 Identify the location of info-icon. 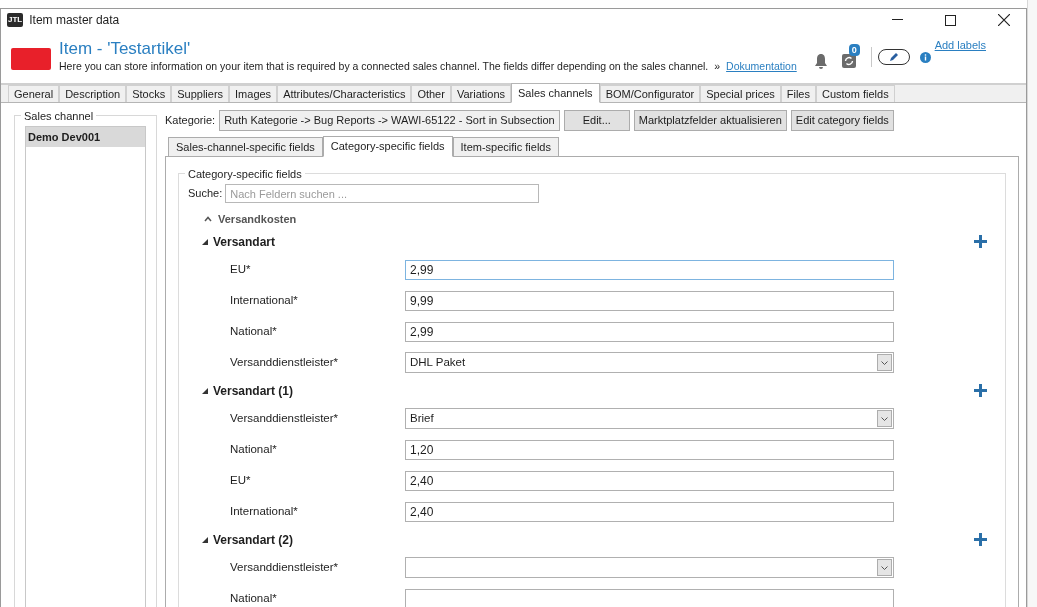
(925, 57).